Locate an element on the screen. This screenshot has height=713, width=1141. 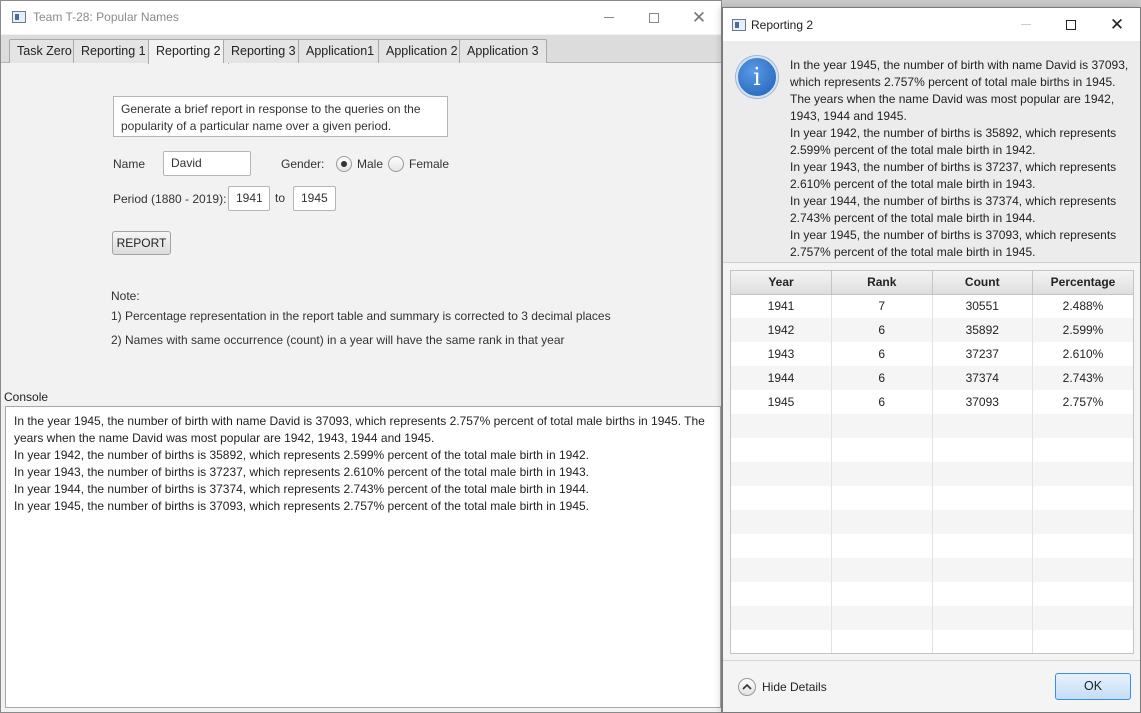
name-input: David is located at coordinates (207, 163).